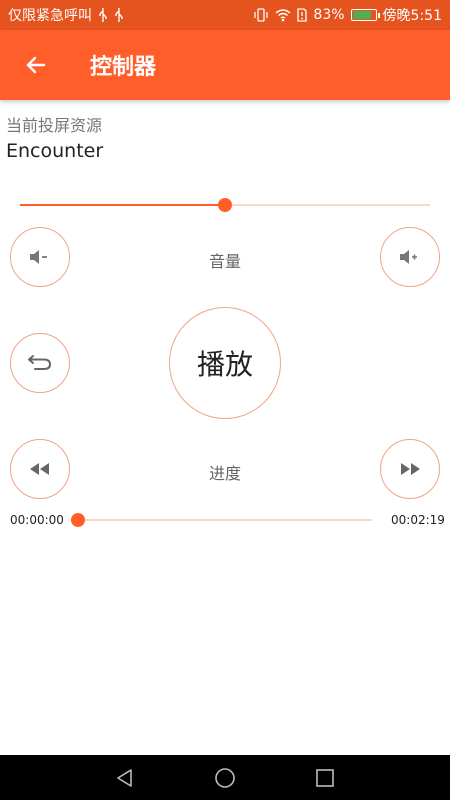 This screenshot has width=450, height=800. I want to click on nav-home-button, so click(225, 777).